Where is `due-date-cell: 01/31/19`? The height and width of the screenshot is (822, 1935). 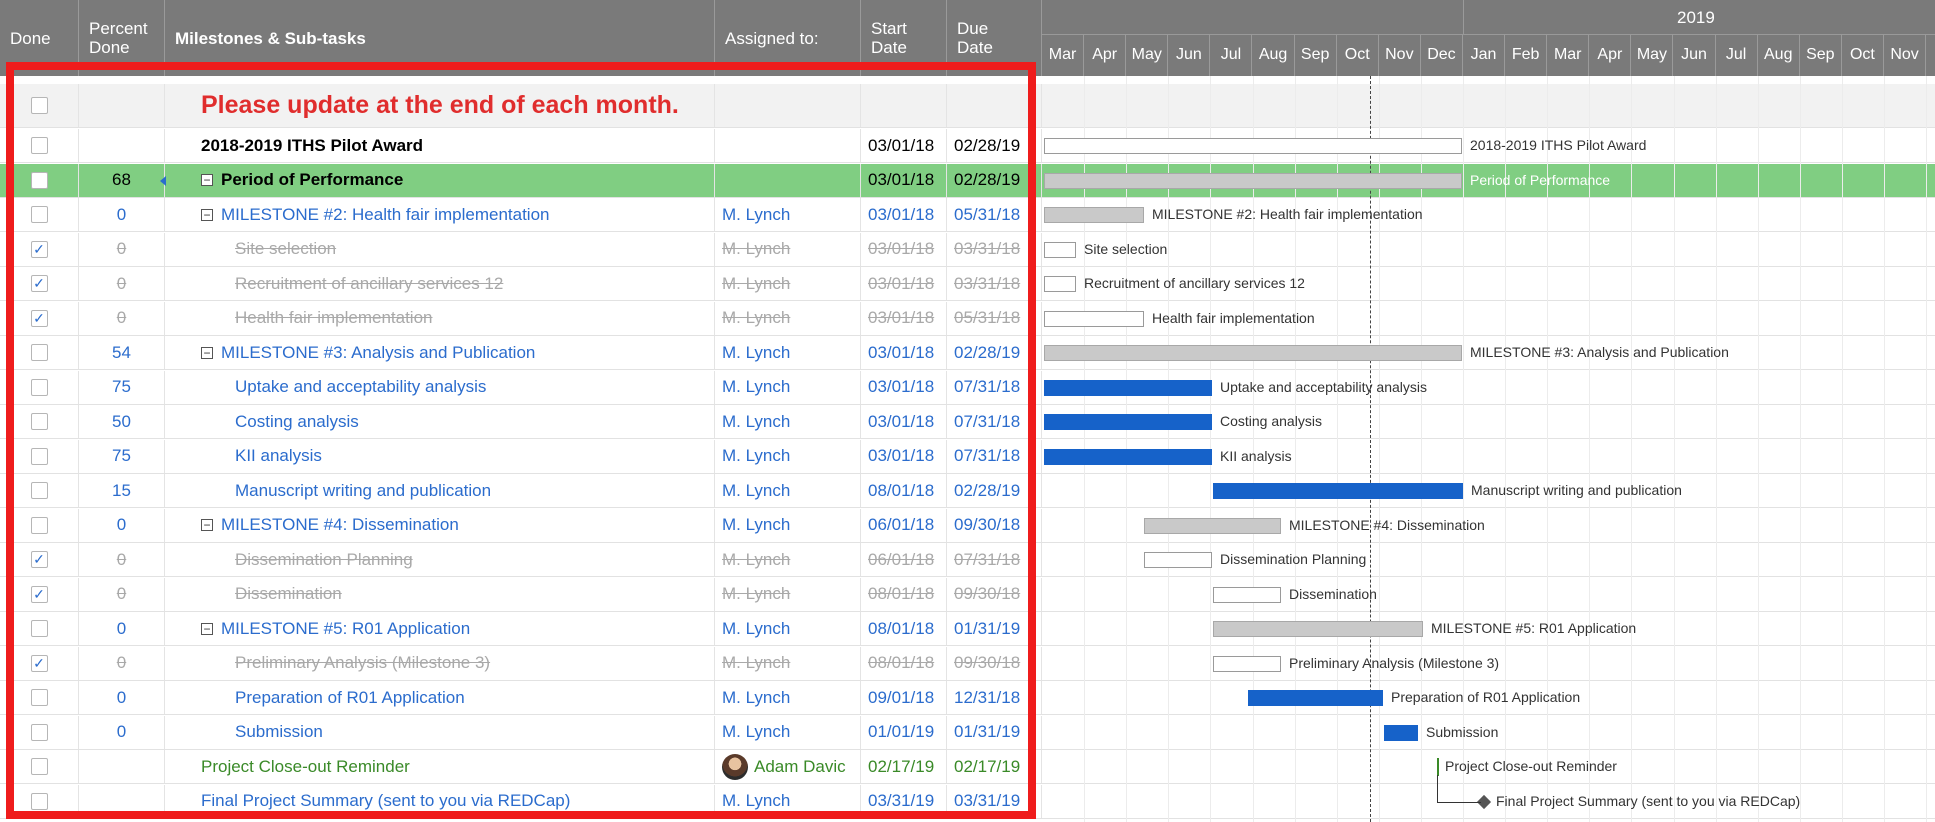 due-date-cell: 01/31/19 is located at coordinates (994, 732).